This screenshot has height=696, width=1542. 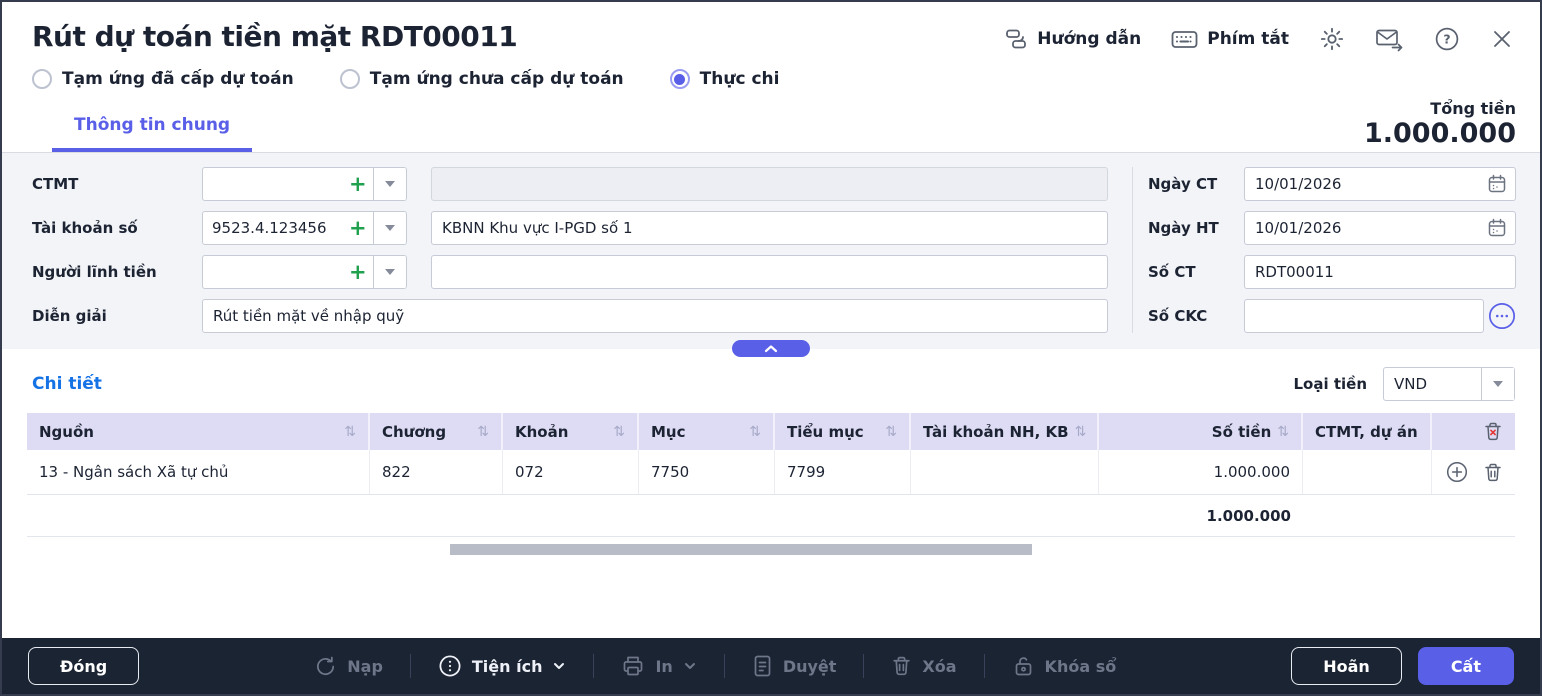 I want to click on col-header-muc: Mục ⇅, so click(x=707, y=431).